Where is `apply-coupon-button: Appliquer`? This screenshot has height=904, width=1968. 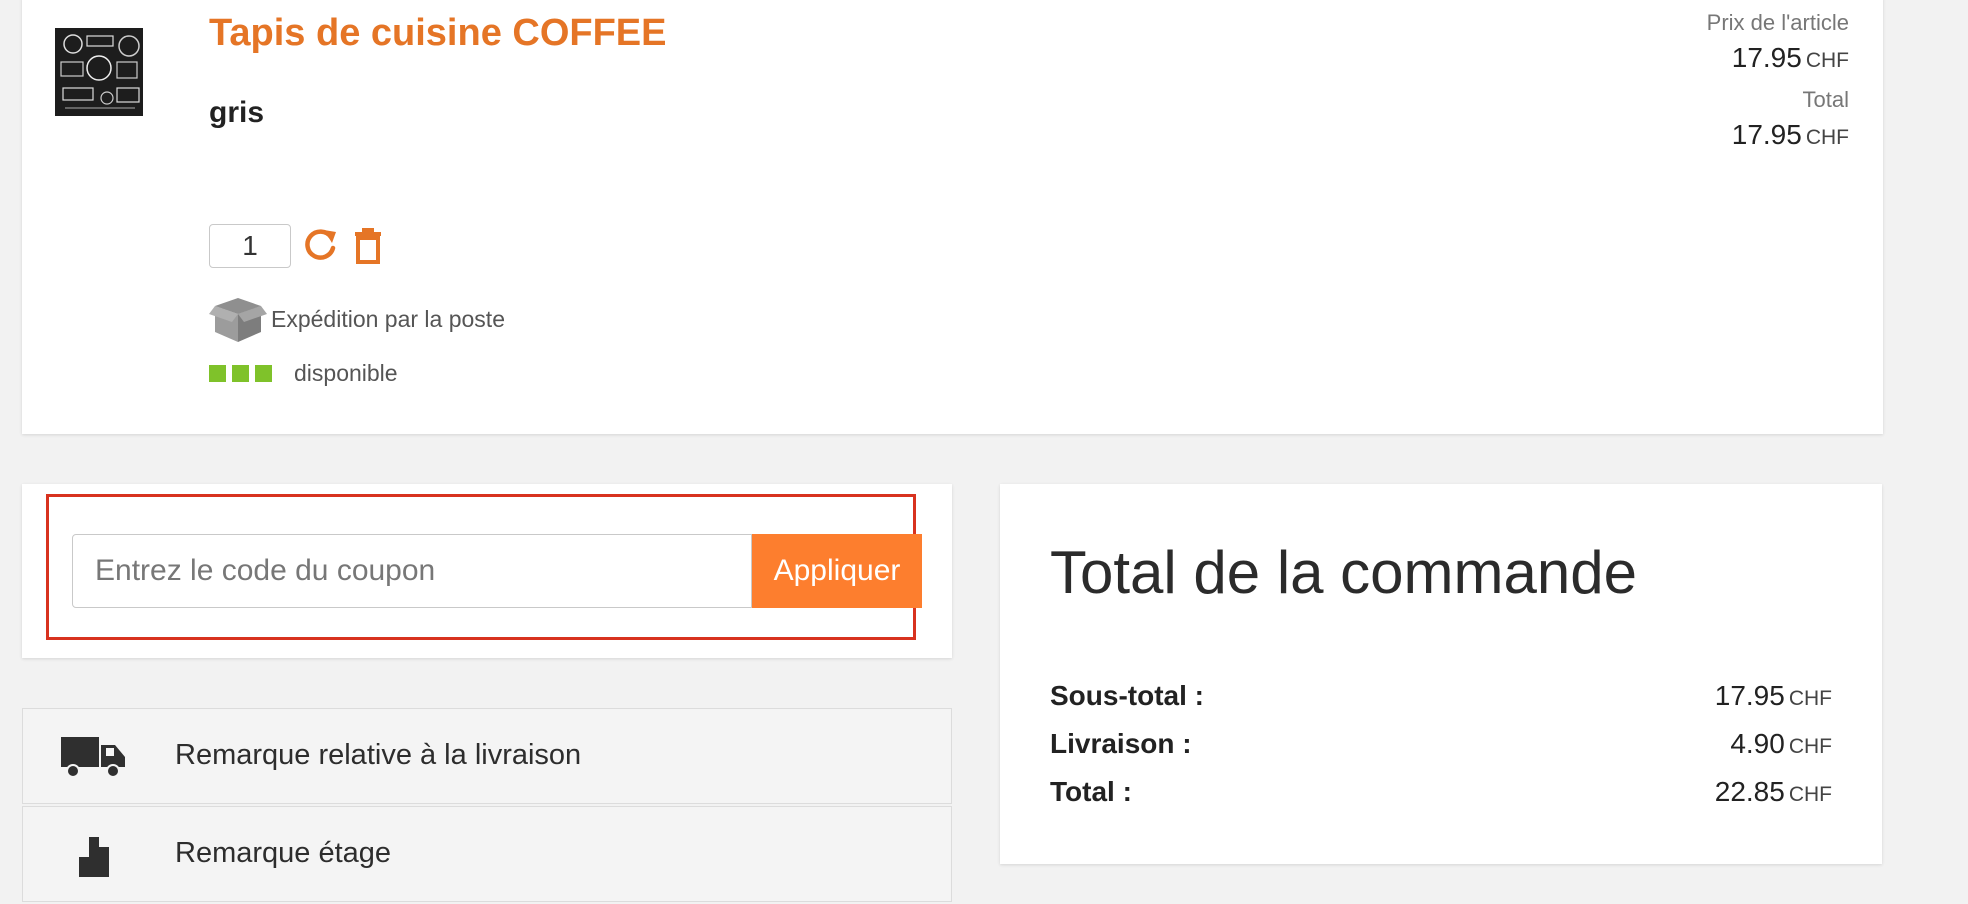
apply-coupon-button: Appliquer is located at coordinates (837, 571).